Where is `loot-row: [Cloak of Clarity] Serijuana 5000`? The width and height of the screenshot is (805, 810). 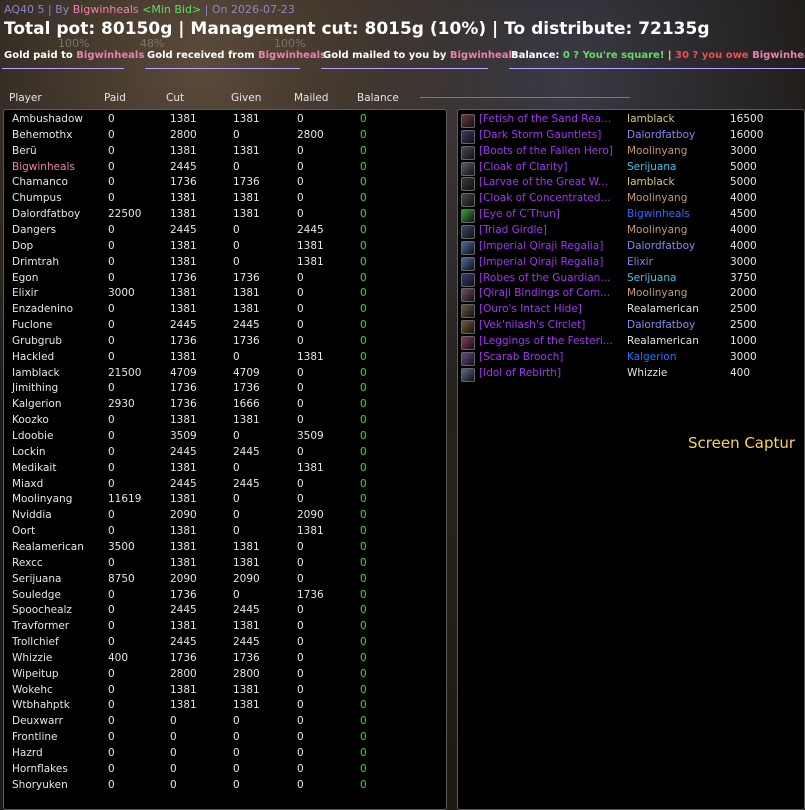 loot-row: [Cloak of Clarity] Serijuana 5000 is located at coordinates (631, 169).